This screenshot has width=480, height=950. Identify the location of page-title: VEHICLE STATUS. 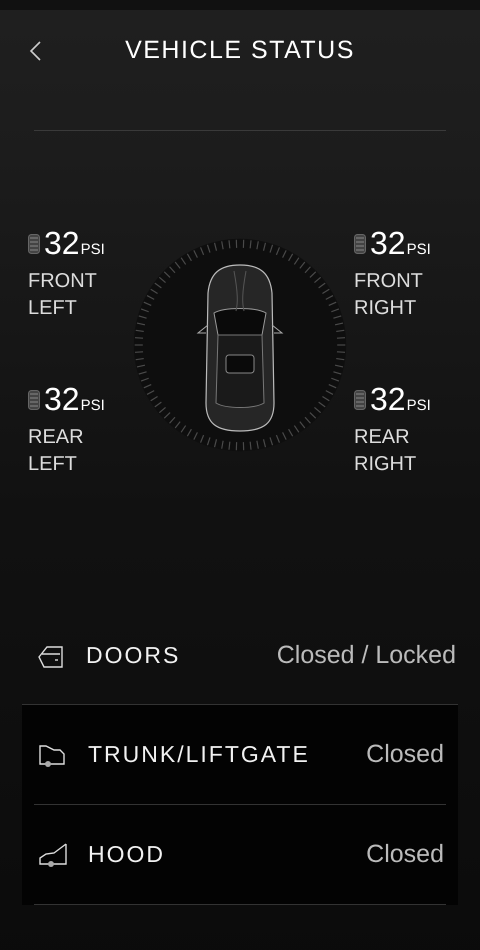
(240, 50).